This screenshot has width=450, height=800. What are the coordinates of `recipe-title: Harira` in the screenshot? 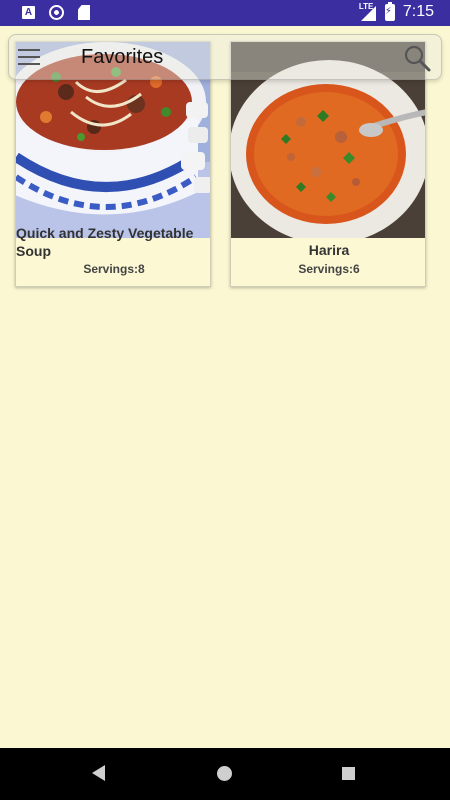 It's located at (329, 250).